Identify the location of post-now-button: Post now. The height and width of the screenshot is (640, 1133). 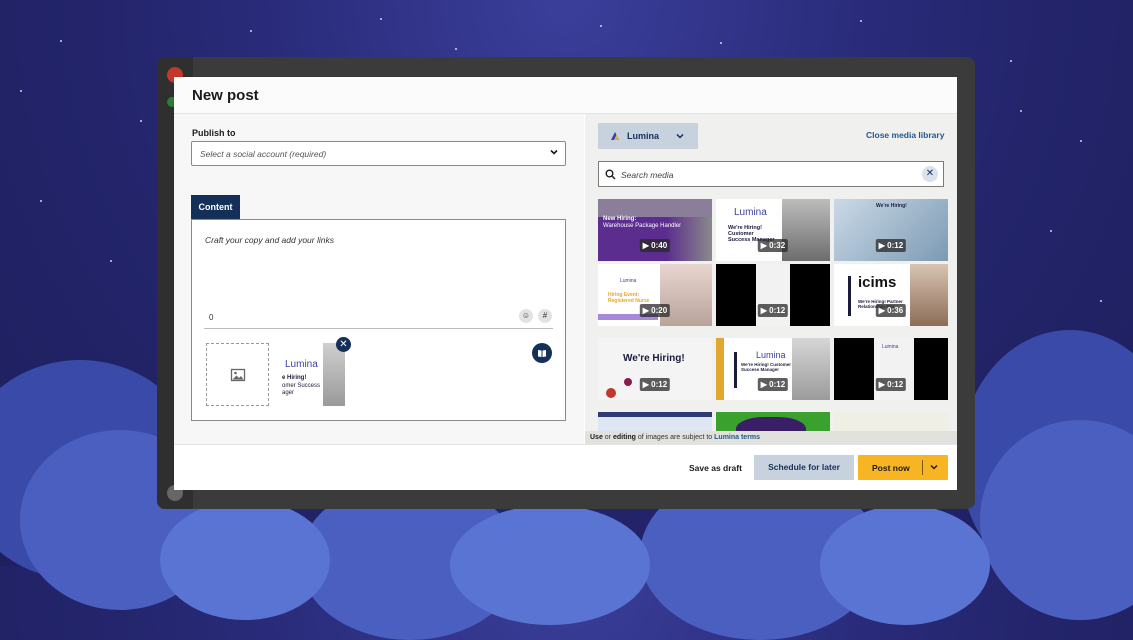
(903, 467).